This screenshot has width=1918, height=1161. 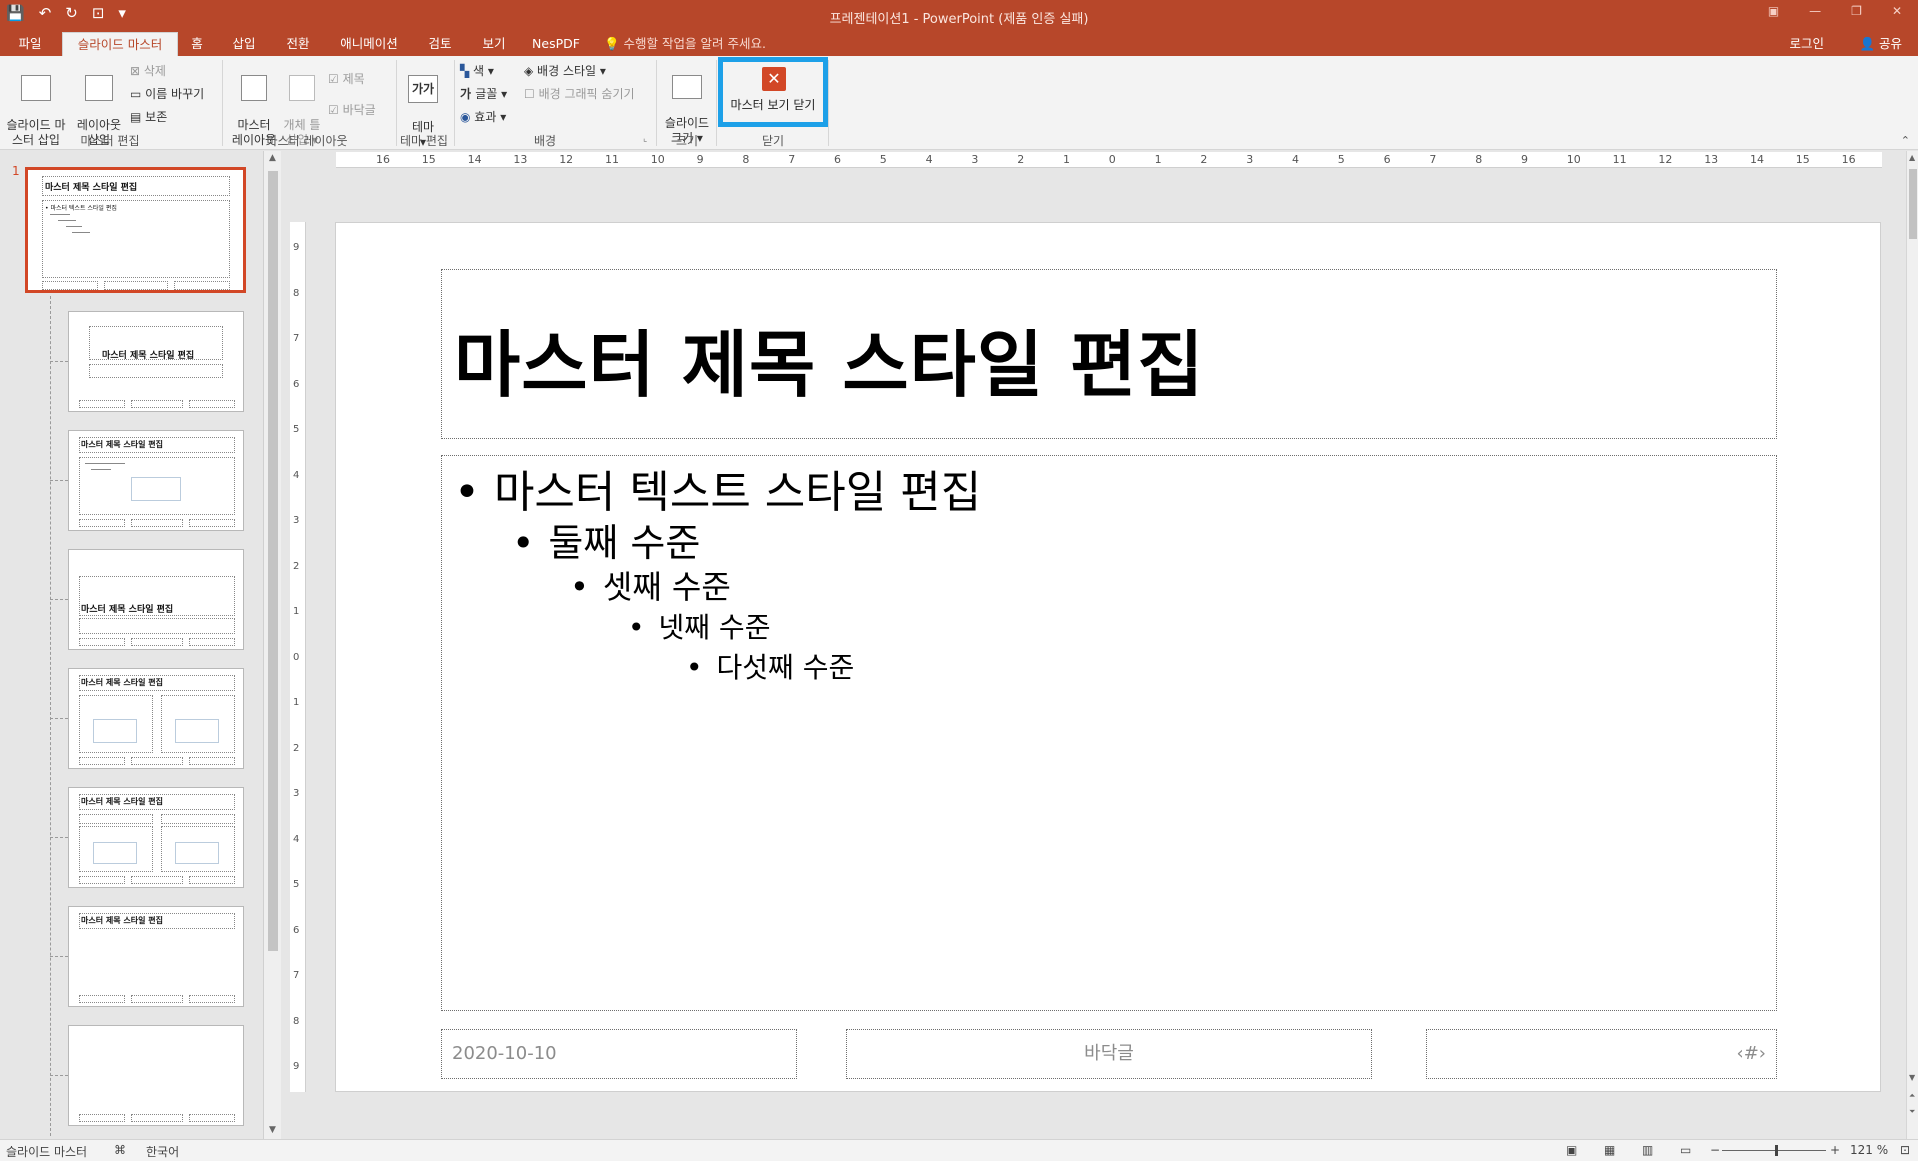 I want to click on zoom-slider, so click(x=1774, y=1150).